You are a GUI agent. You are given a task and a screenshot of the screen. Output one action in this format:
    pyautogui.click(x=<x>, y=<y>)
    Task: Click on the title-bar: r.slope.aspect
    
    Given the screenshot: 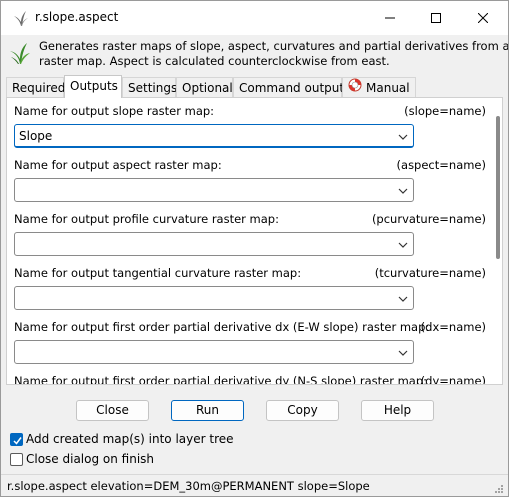 What is the action you would take?
    pyautogui.click(x=254, y=18)
    